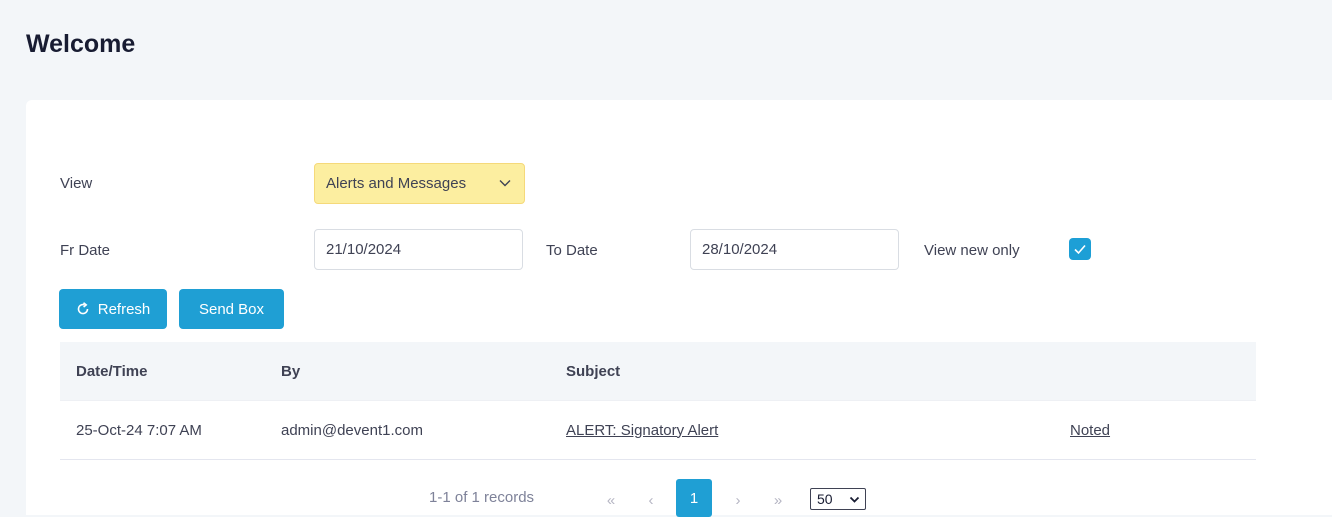 The height and width of the screenshot is (517, 1332). I want to click on header-subject: Subject, so click(593, 371).